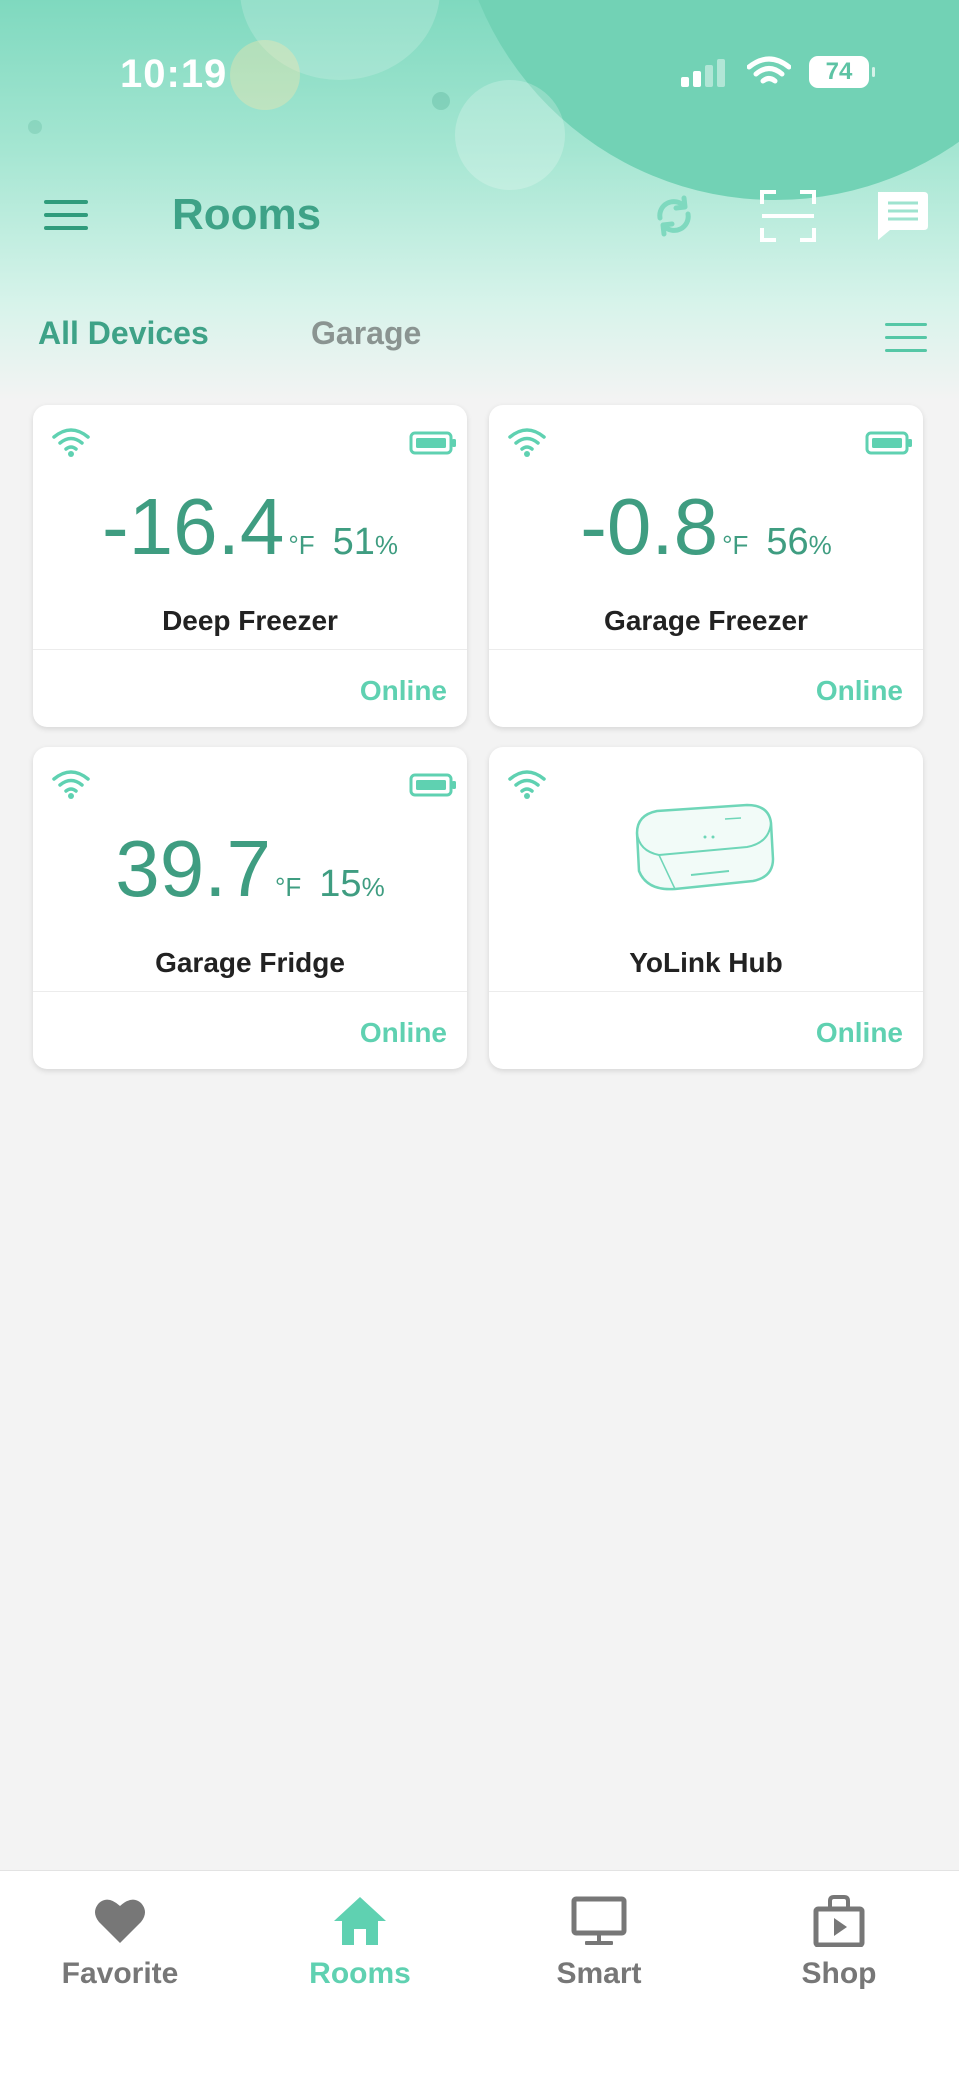  Describe the element at coordinates (706, 620) in the screenshot. I see `device-name: Garage Freezer` at that location.